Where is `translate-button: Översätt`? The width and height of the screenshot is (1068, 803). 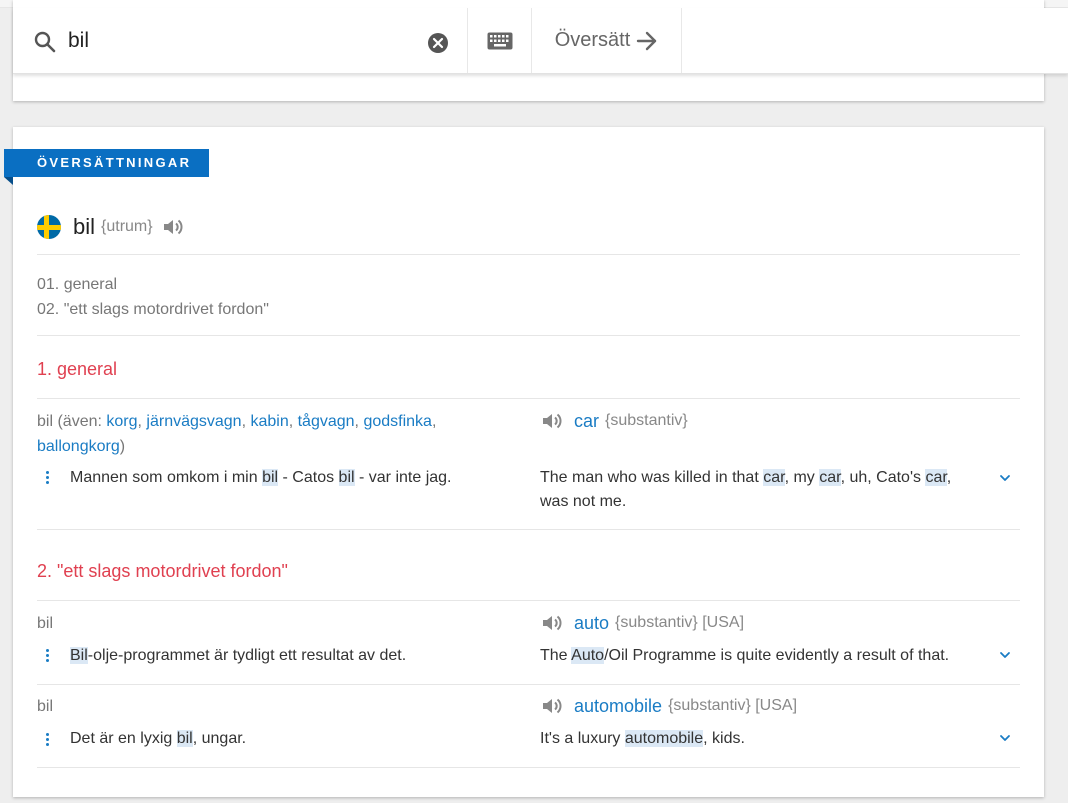
translate-button: Översätt is located at coordinates (607, 40).